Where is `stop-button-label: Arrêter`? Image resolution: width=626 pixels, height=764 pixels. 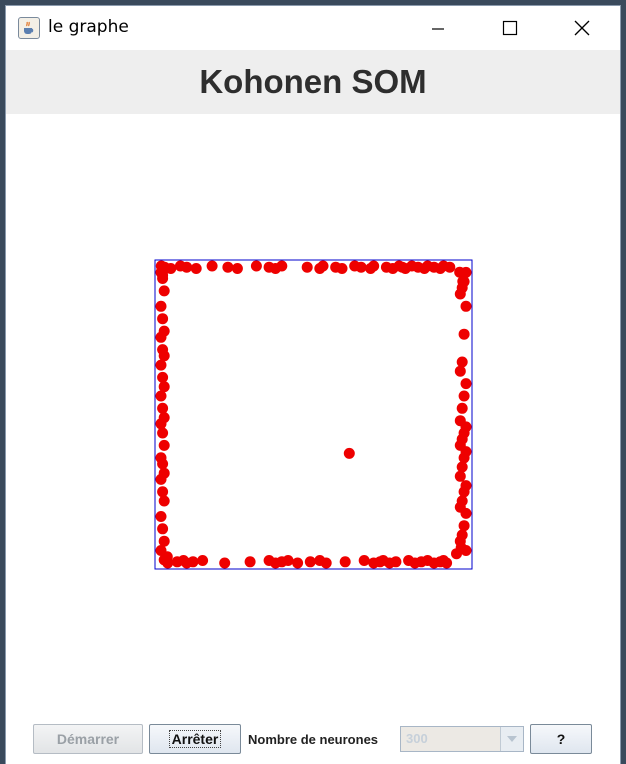 stop-button-label: Arrêter is located at coordinates (195, 739).